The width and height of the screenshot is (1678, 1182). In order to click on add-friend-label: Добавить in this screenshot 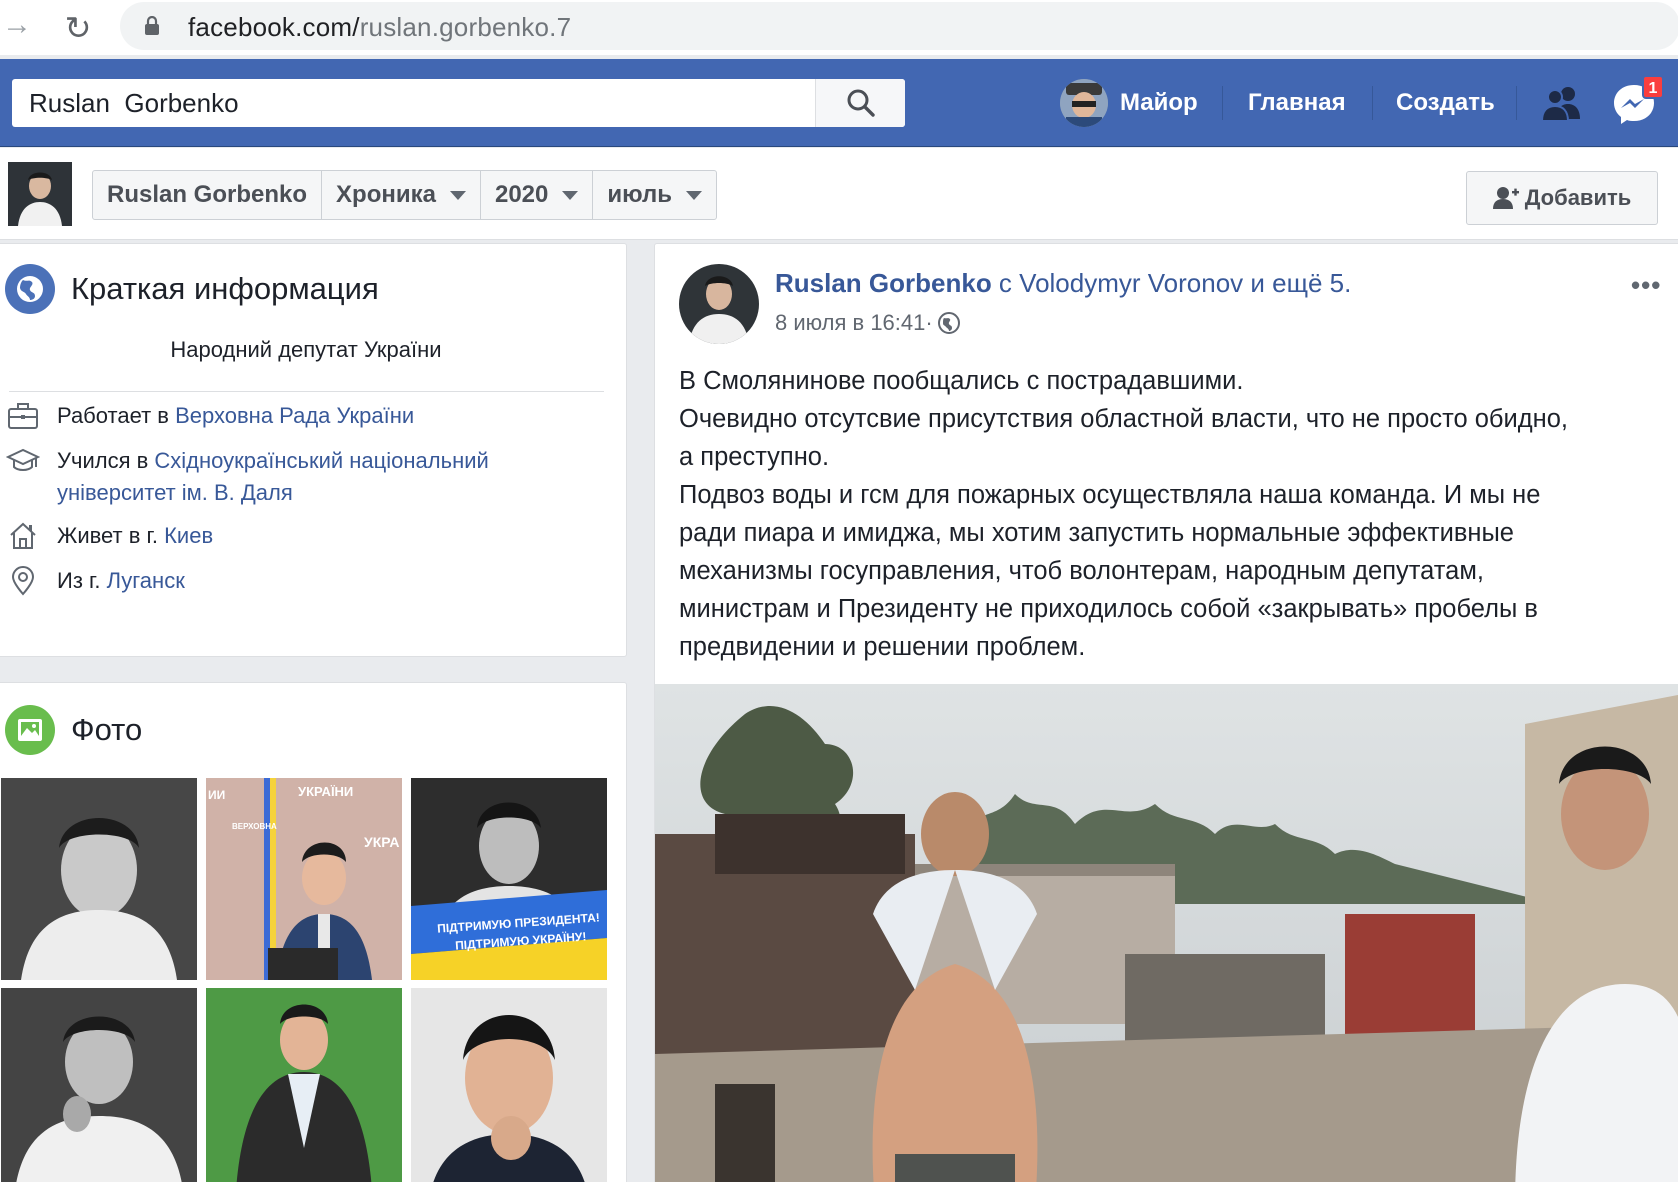, I will do `click(1578, 197)`.